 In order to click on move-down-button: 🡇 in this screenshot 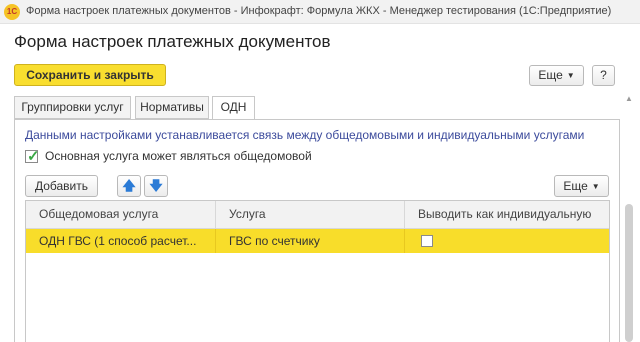, I will do `click(156, 186)`.